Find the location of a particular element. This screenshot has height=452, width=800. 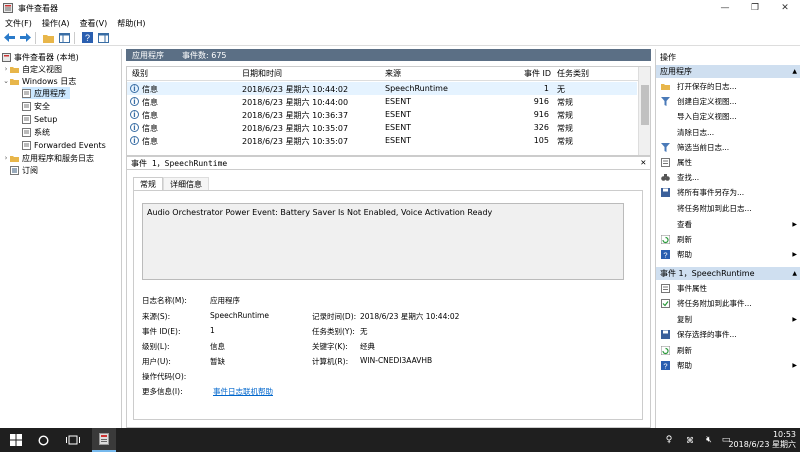

more-info-link: 事件日志联机帮助 is located at coordinates (243, 391).